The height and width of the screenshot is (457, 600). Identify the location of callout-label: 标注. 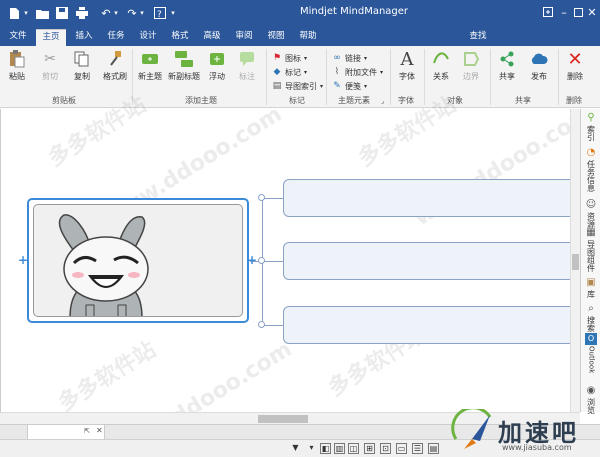
(247, 76).